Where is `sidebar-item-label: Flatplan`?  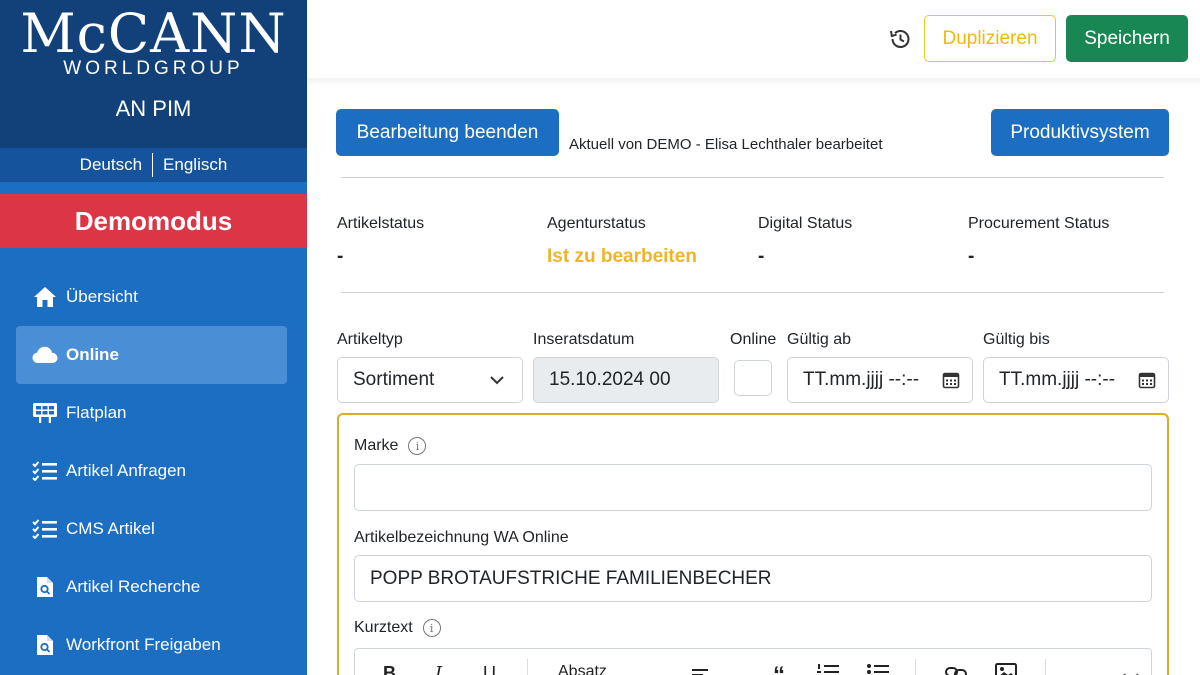 sidebar-item-label: Flatplan is located at coordinates (96, 412).